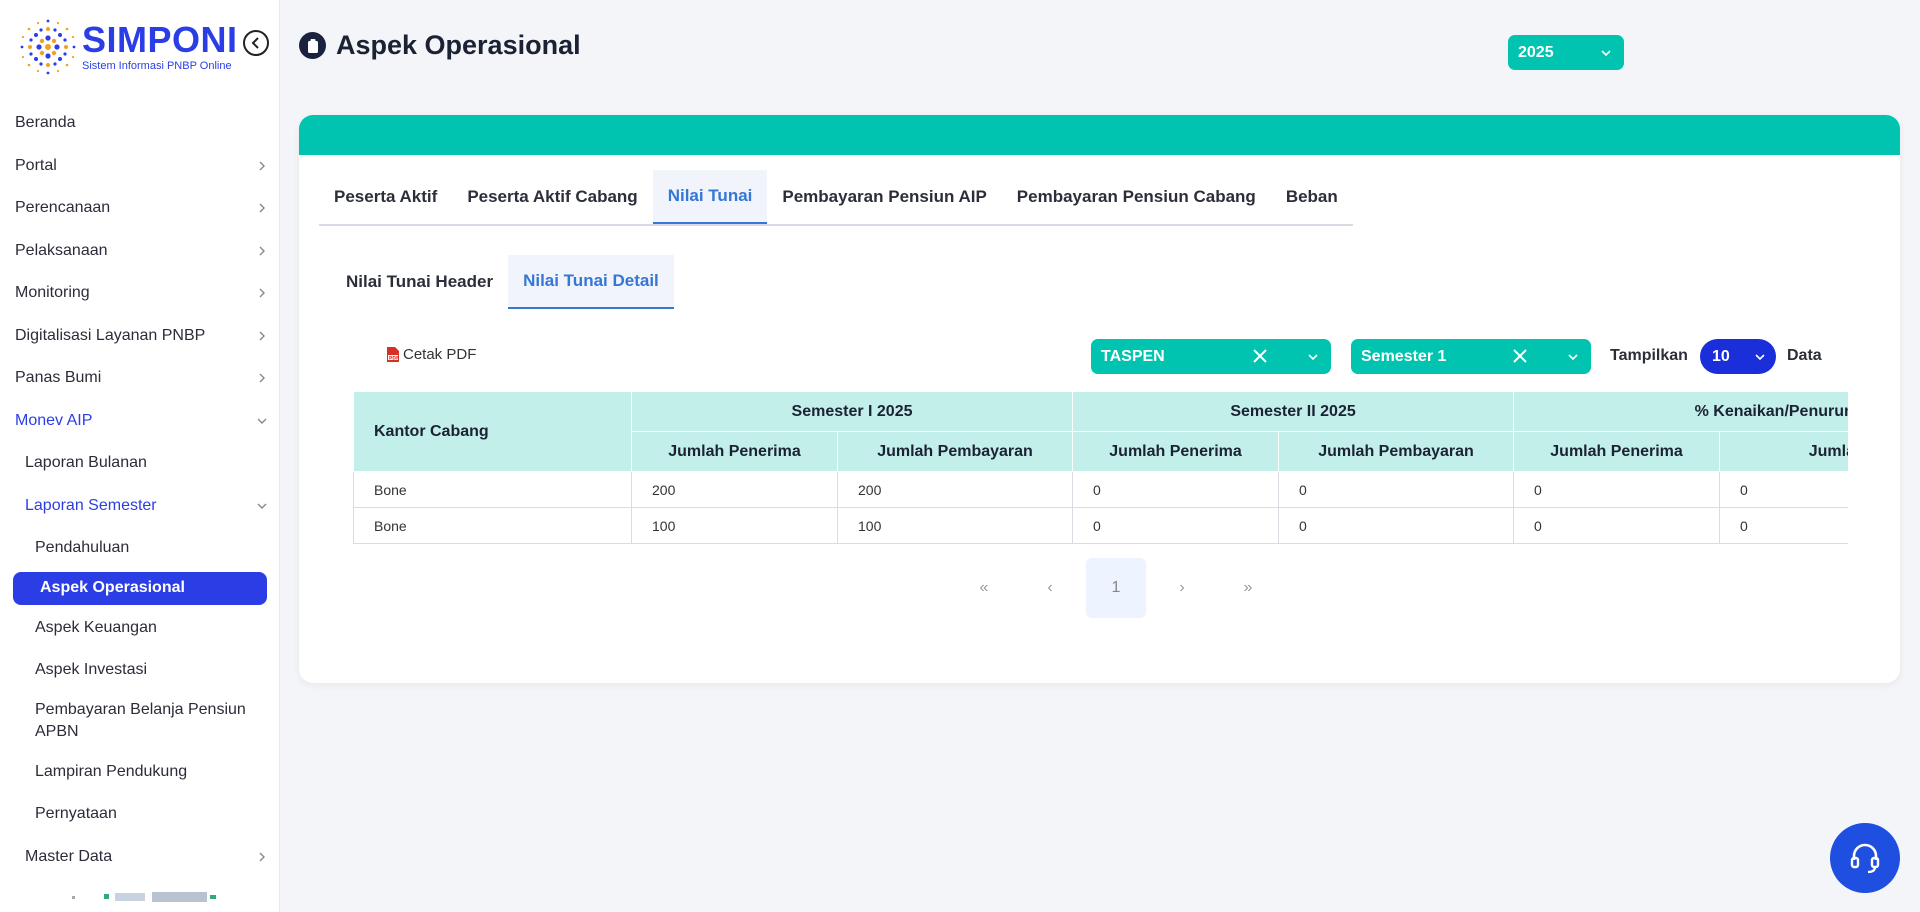 This screenshot has width=1920, height=912. What do you see at coordinates (91, 670) in the screenshot?
I see `sidebar-item-label: Aspek Investasi` at bounding box center [91, 670].